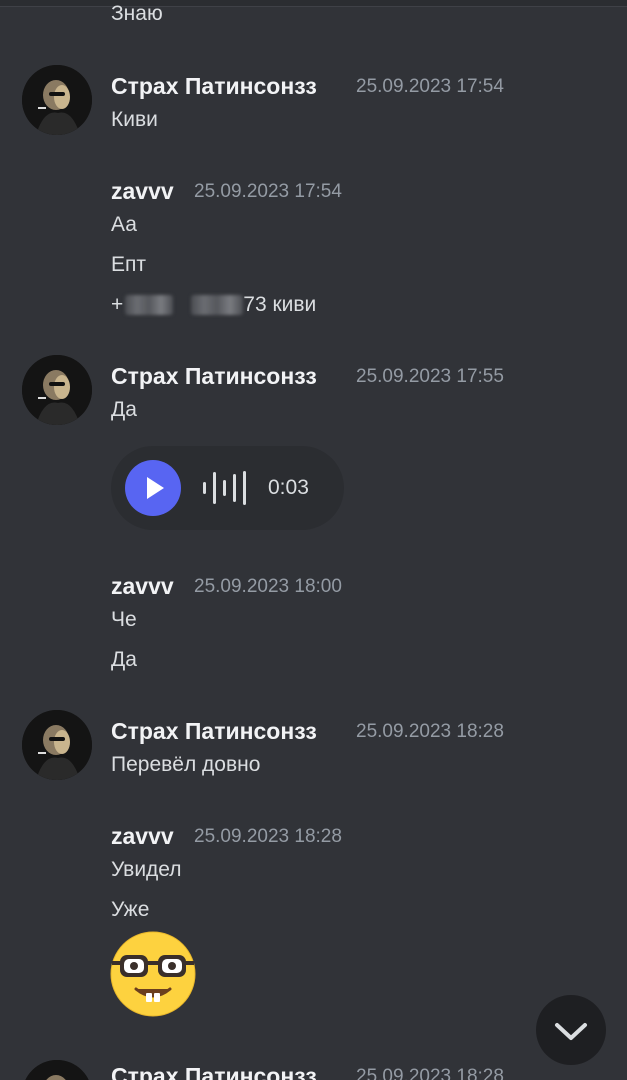 The width and height of the screenshot is (627, 1080). I want to click on phone-suffix: 73 киви, so click(280, 304).